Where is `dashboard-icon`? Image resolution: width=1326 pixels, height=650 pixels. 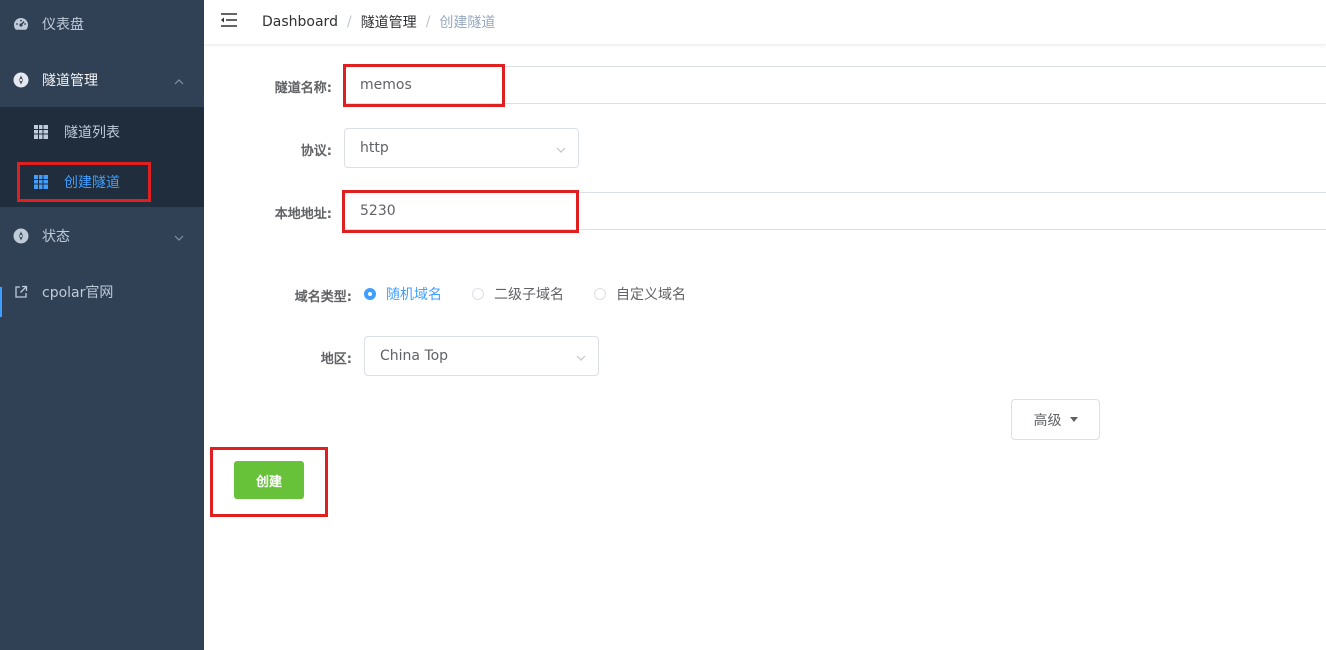 dashboard-icon is located at coordinates (21, 24).